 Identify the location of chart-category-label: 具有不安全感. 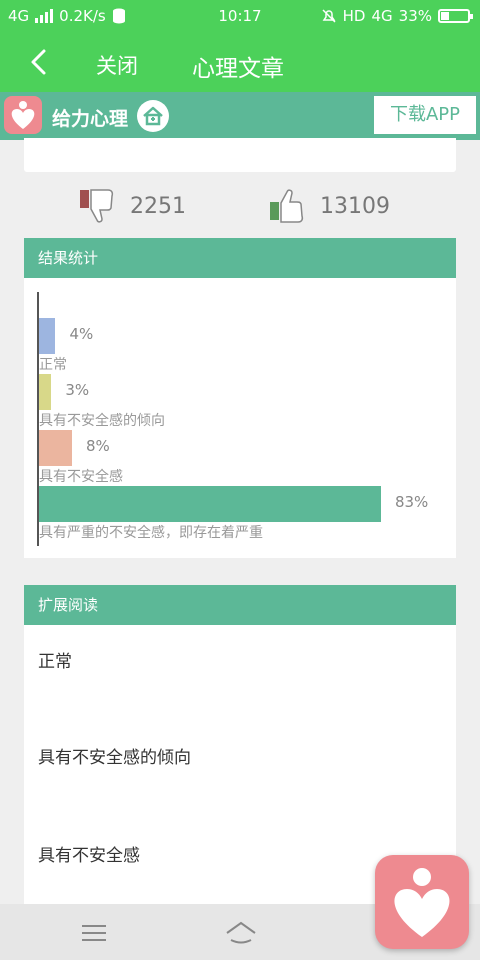
(81, 477).